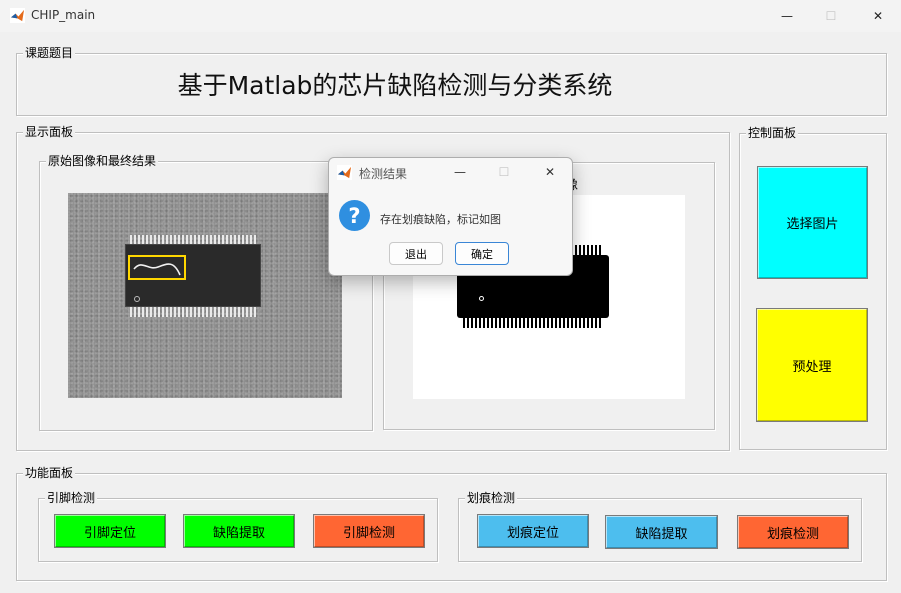  I want to click on scratch-detection-group-title: 划痕检测, so click(491, 498).